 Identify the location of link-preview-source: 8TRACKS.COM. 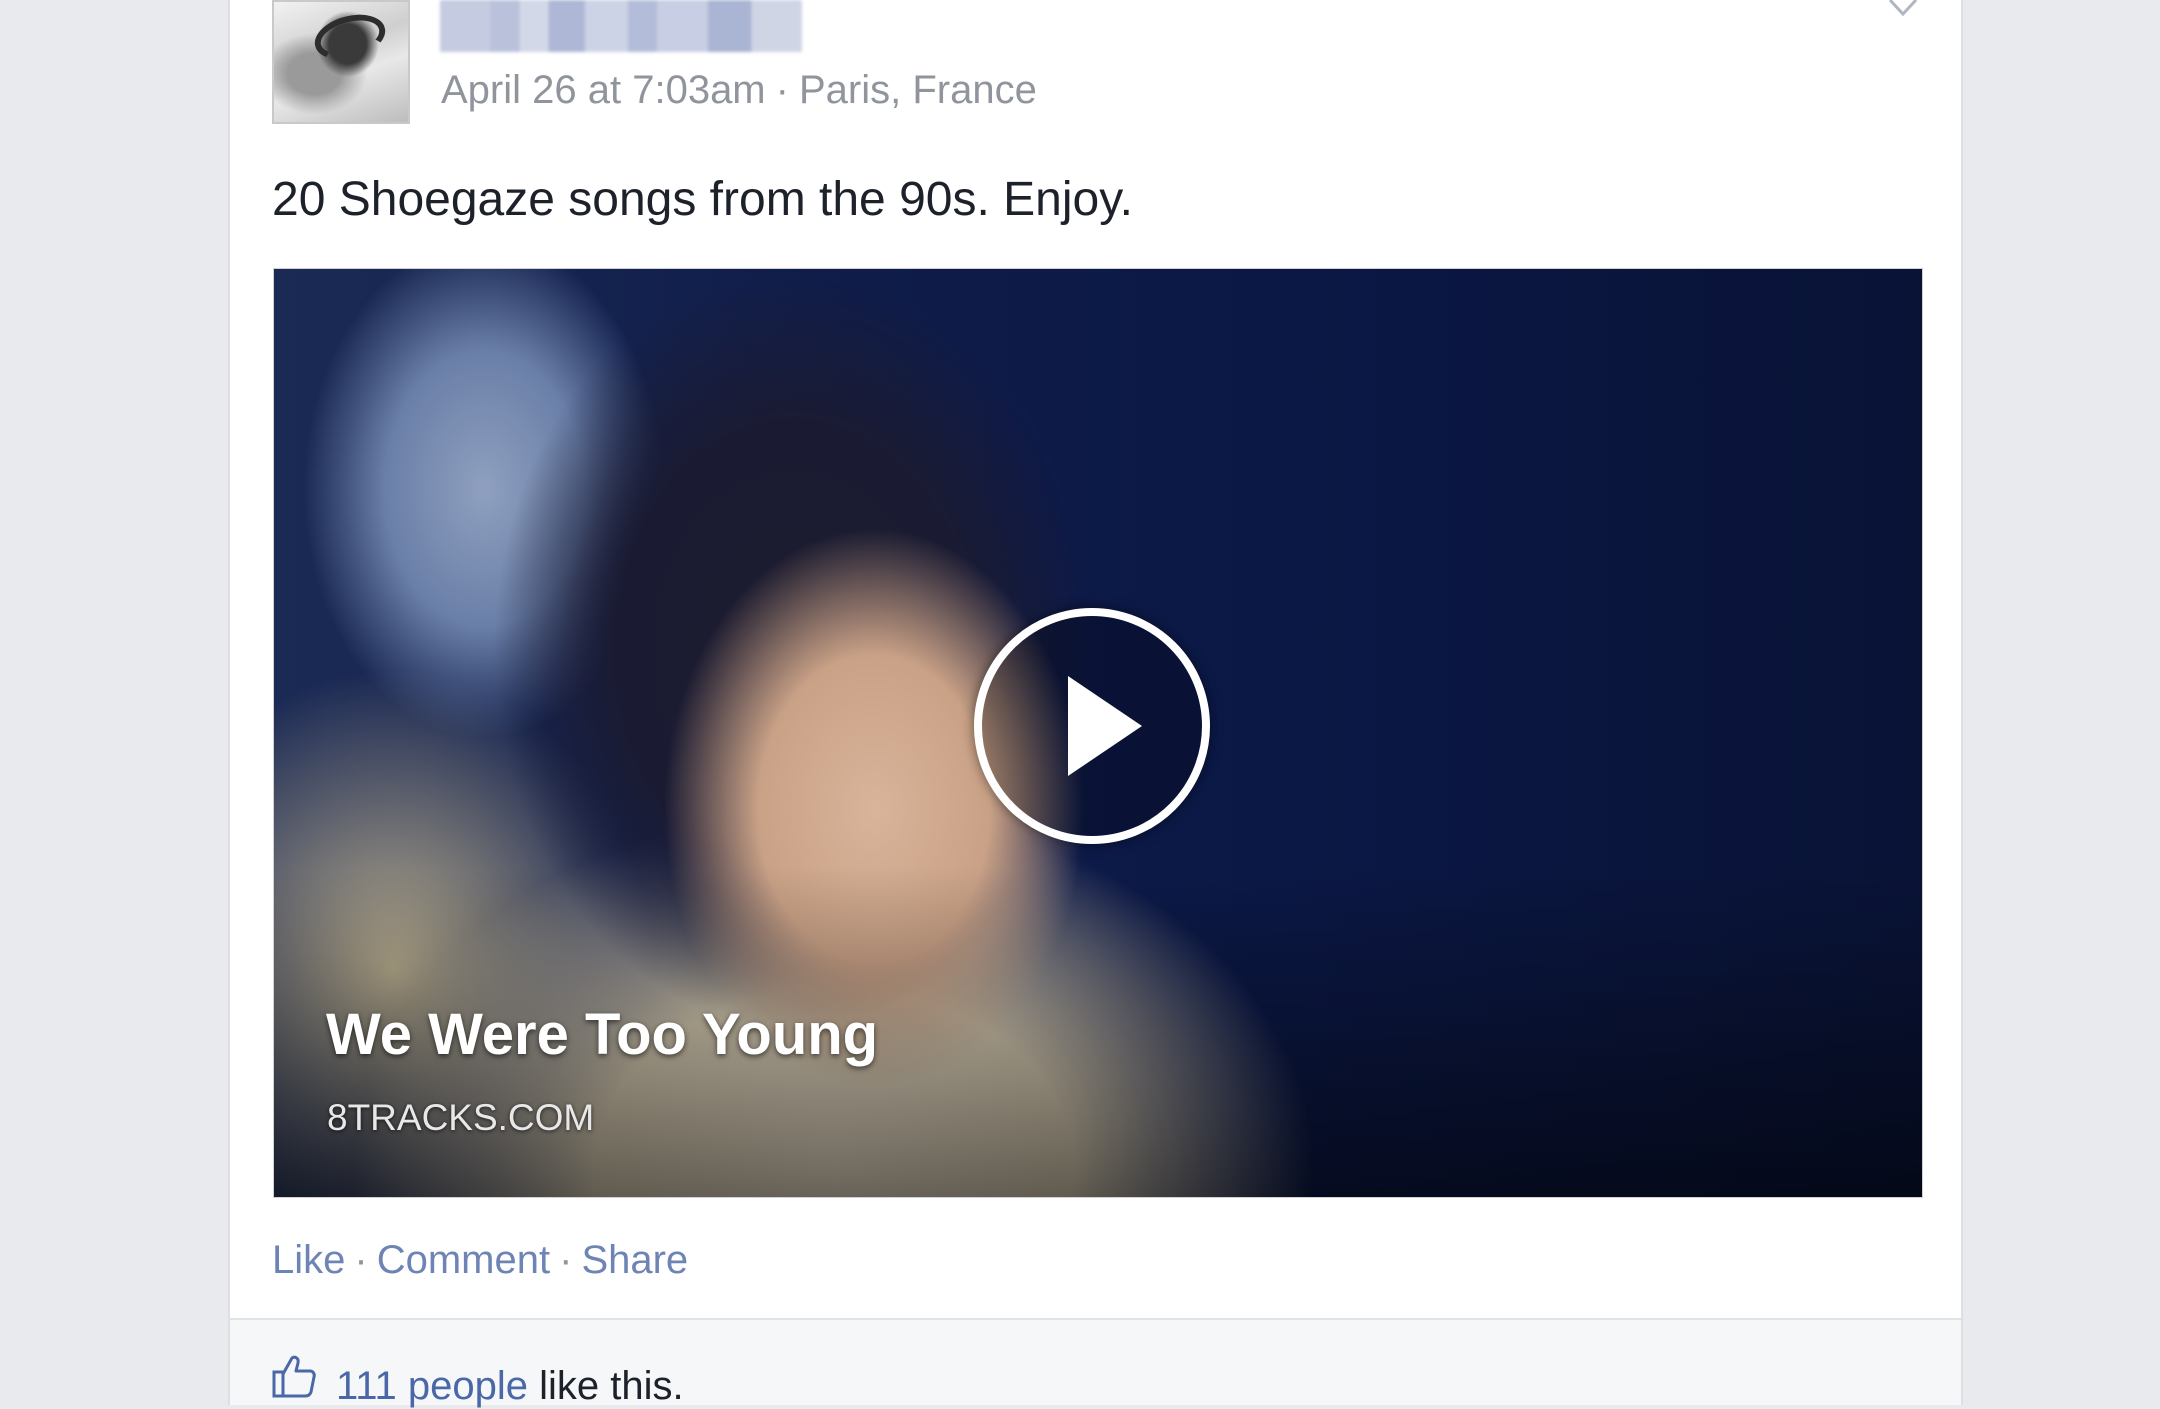
(461, 1117).